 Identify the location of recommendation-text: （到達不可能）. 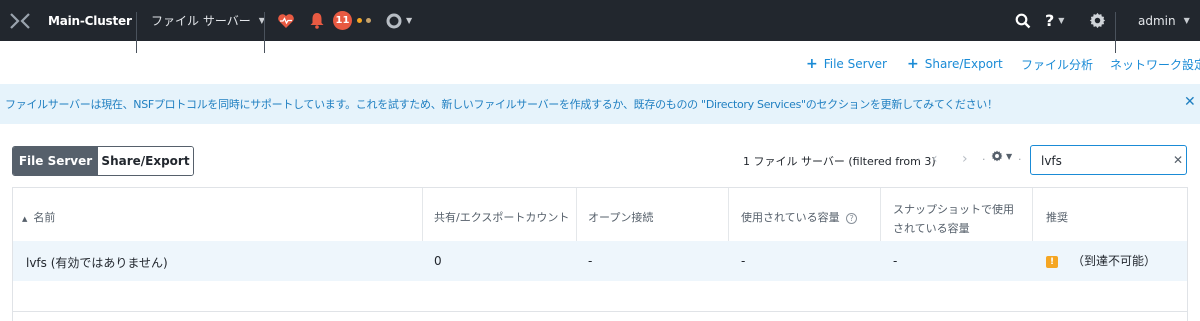
(1114, 261).